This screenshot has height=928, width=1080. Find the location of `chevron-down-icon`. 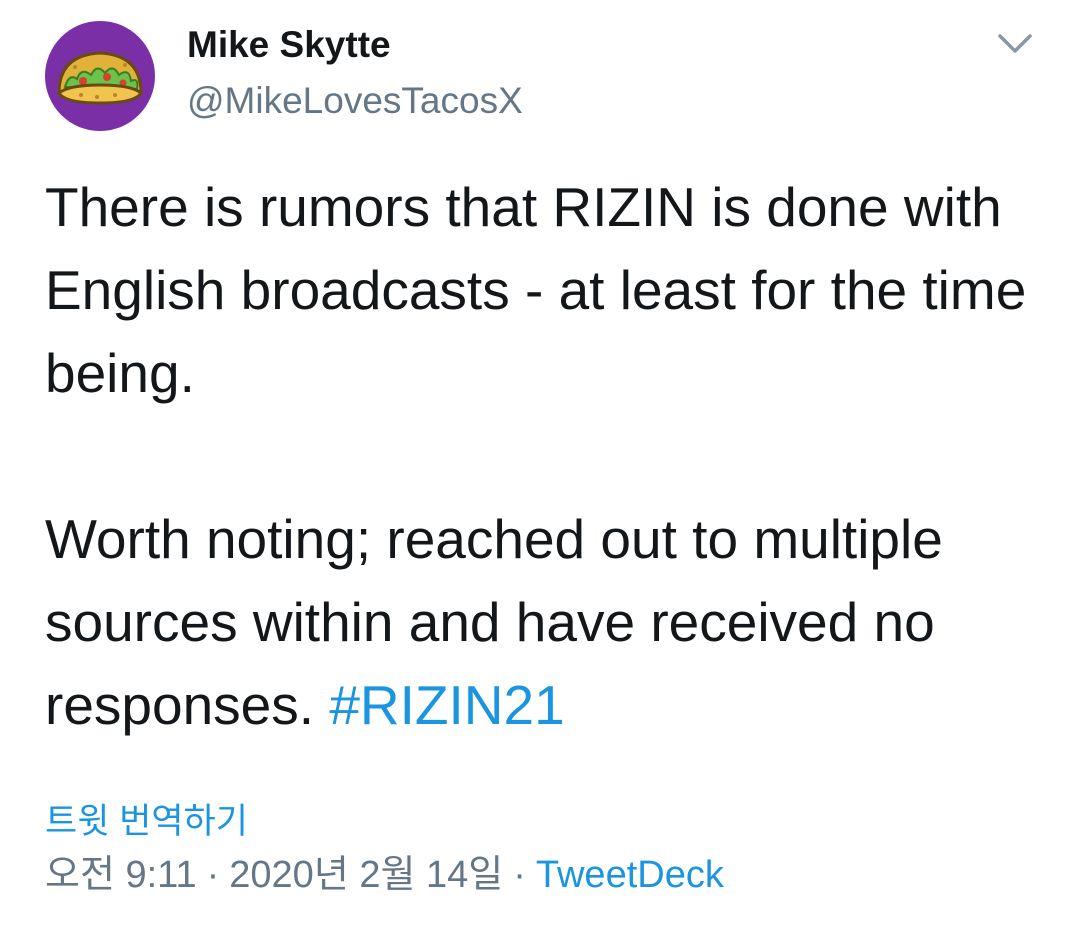

chevron-down-icon is located at coordinates (1015, 43).